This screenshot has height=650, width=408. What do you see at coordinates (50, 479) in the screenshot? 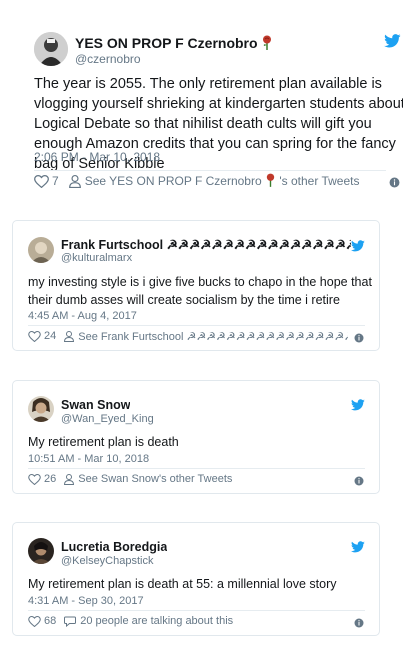
I see `like-count: 26` at bounding box center [50, 479].